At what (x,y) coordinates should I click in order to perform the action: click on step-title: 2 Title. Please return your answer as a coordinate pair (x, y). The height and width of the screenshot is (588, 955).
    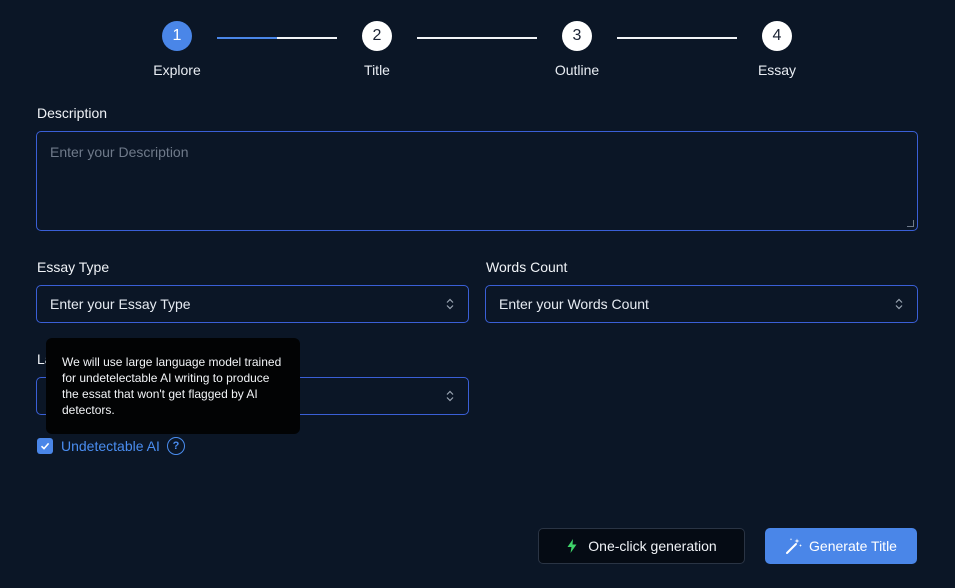
    Looking at the image, I should click on (377, 49).